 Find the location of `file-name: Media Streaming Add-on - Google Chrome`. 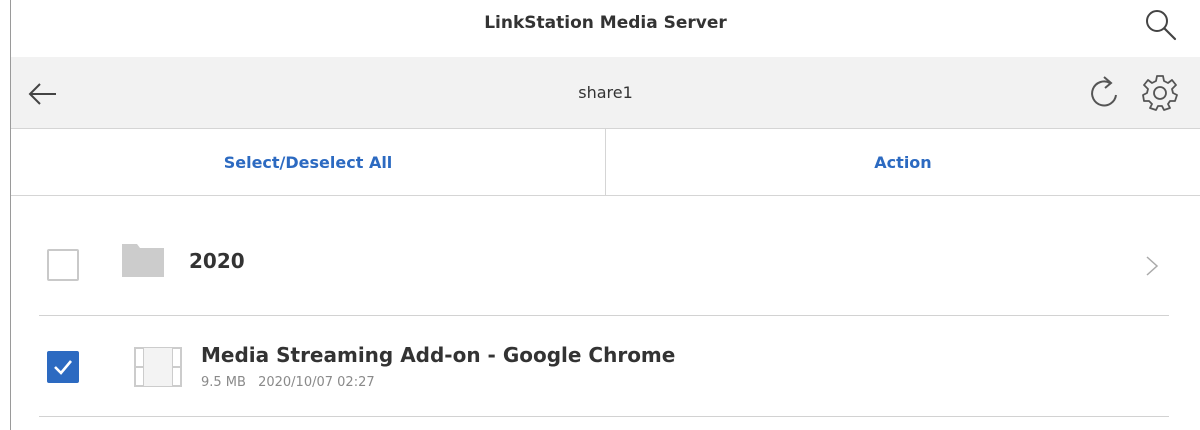

file-name: Media Streaming Add-on - Google Chrome is located at coordinates (438, 355).